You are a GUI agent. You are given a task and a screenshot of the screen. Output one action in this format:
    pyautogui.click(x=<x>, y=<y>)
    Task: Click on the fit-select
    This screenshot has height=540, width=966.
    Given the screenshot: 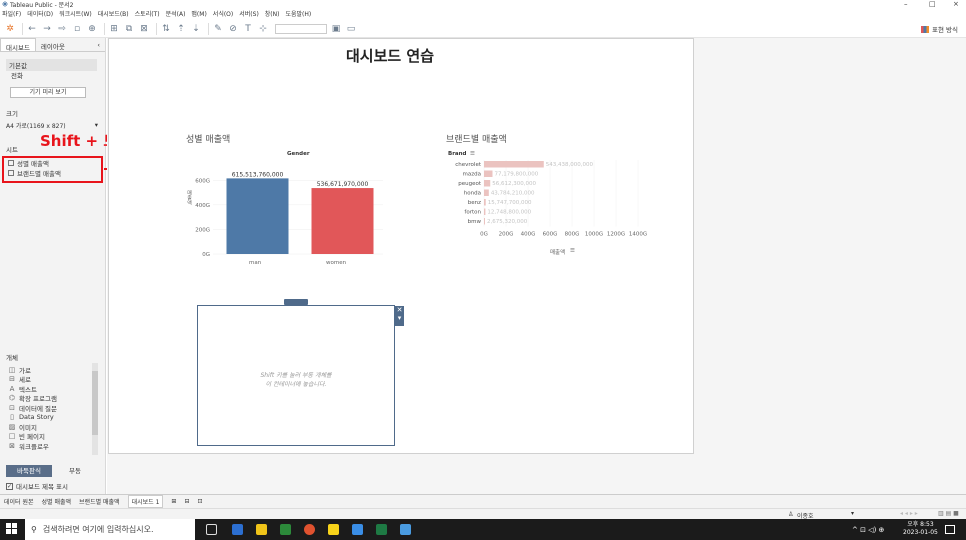 What is the action you would take?
    pyautogui.click(x=301, y=28)
    